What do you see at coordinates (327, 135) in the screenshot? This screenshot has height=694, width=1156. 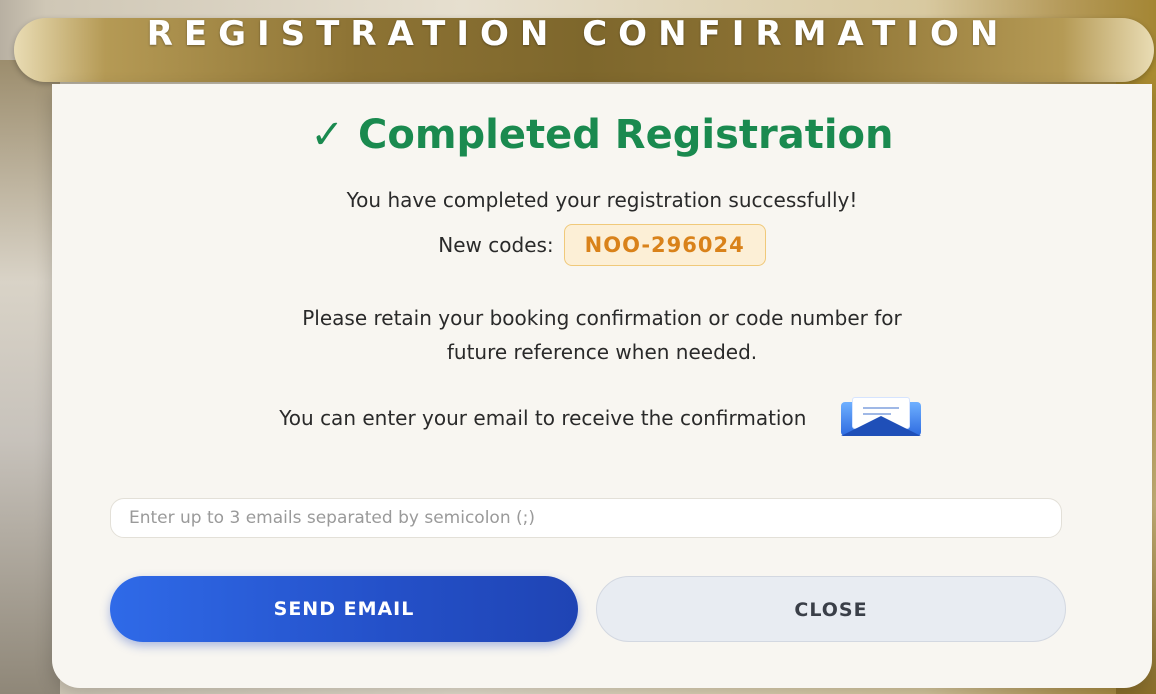 I see `check-icon: ✓` at bounding box center [327, 135].